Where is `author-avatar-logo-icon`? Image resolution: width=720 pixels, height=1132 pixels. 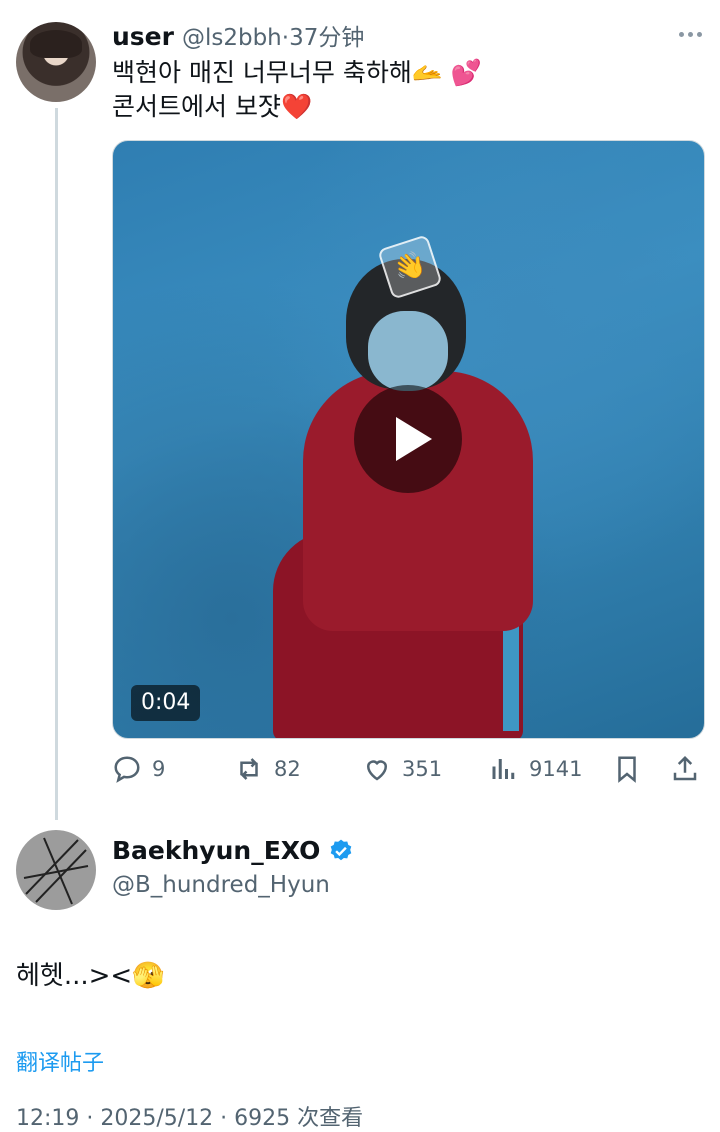 author-avatar-logo-icon is located at coordinates (56, 871).